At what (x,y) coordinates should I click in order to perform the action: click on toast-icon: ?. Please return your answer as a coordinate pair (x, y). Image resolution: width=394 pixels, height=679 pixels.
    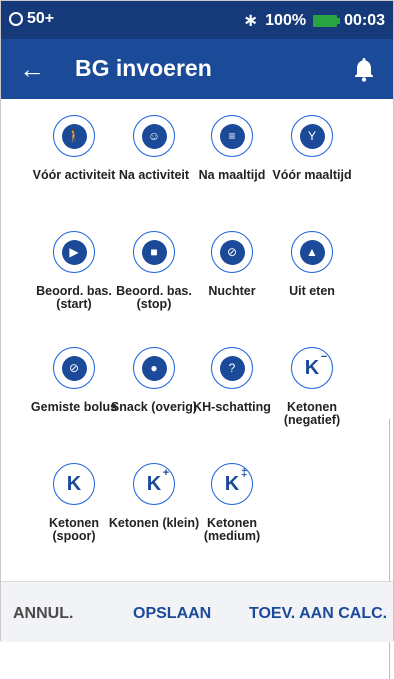
    Looking at the image, I should click on (232, 368).